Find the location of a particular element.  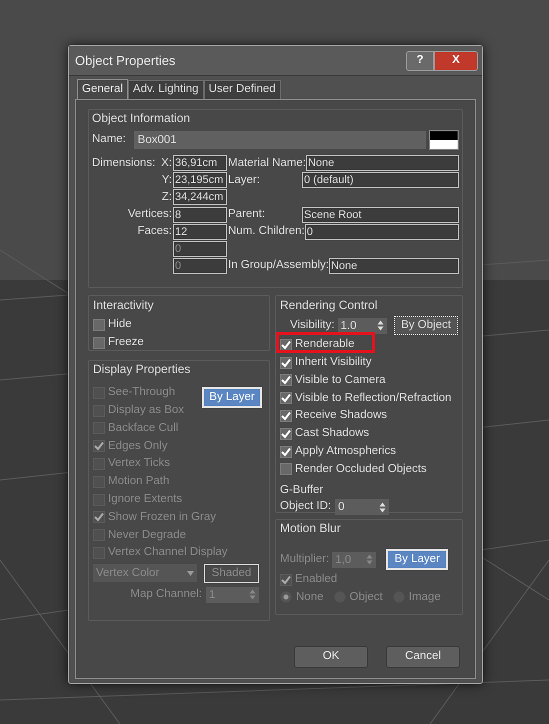

text-field: Scene Root is located at coordinates (380, 214).